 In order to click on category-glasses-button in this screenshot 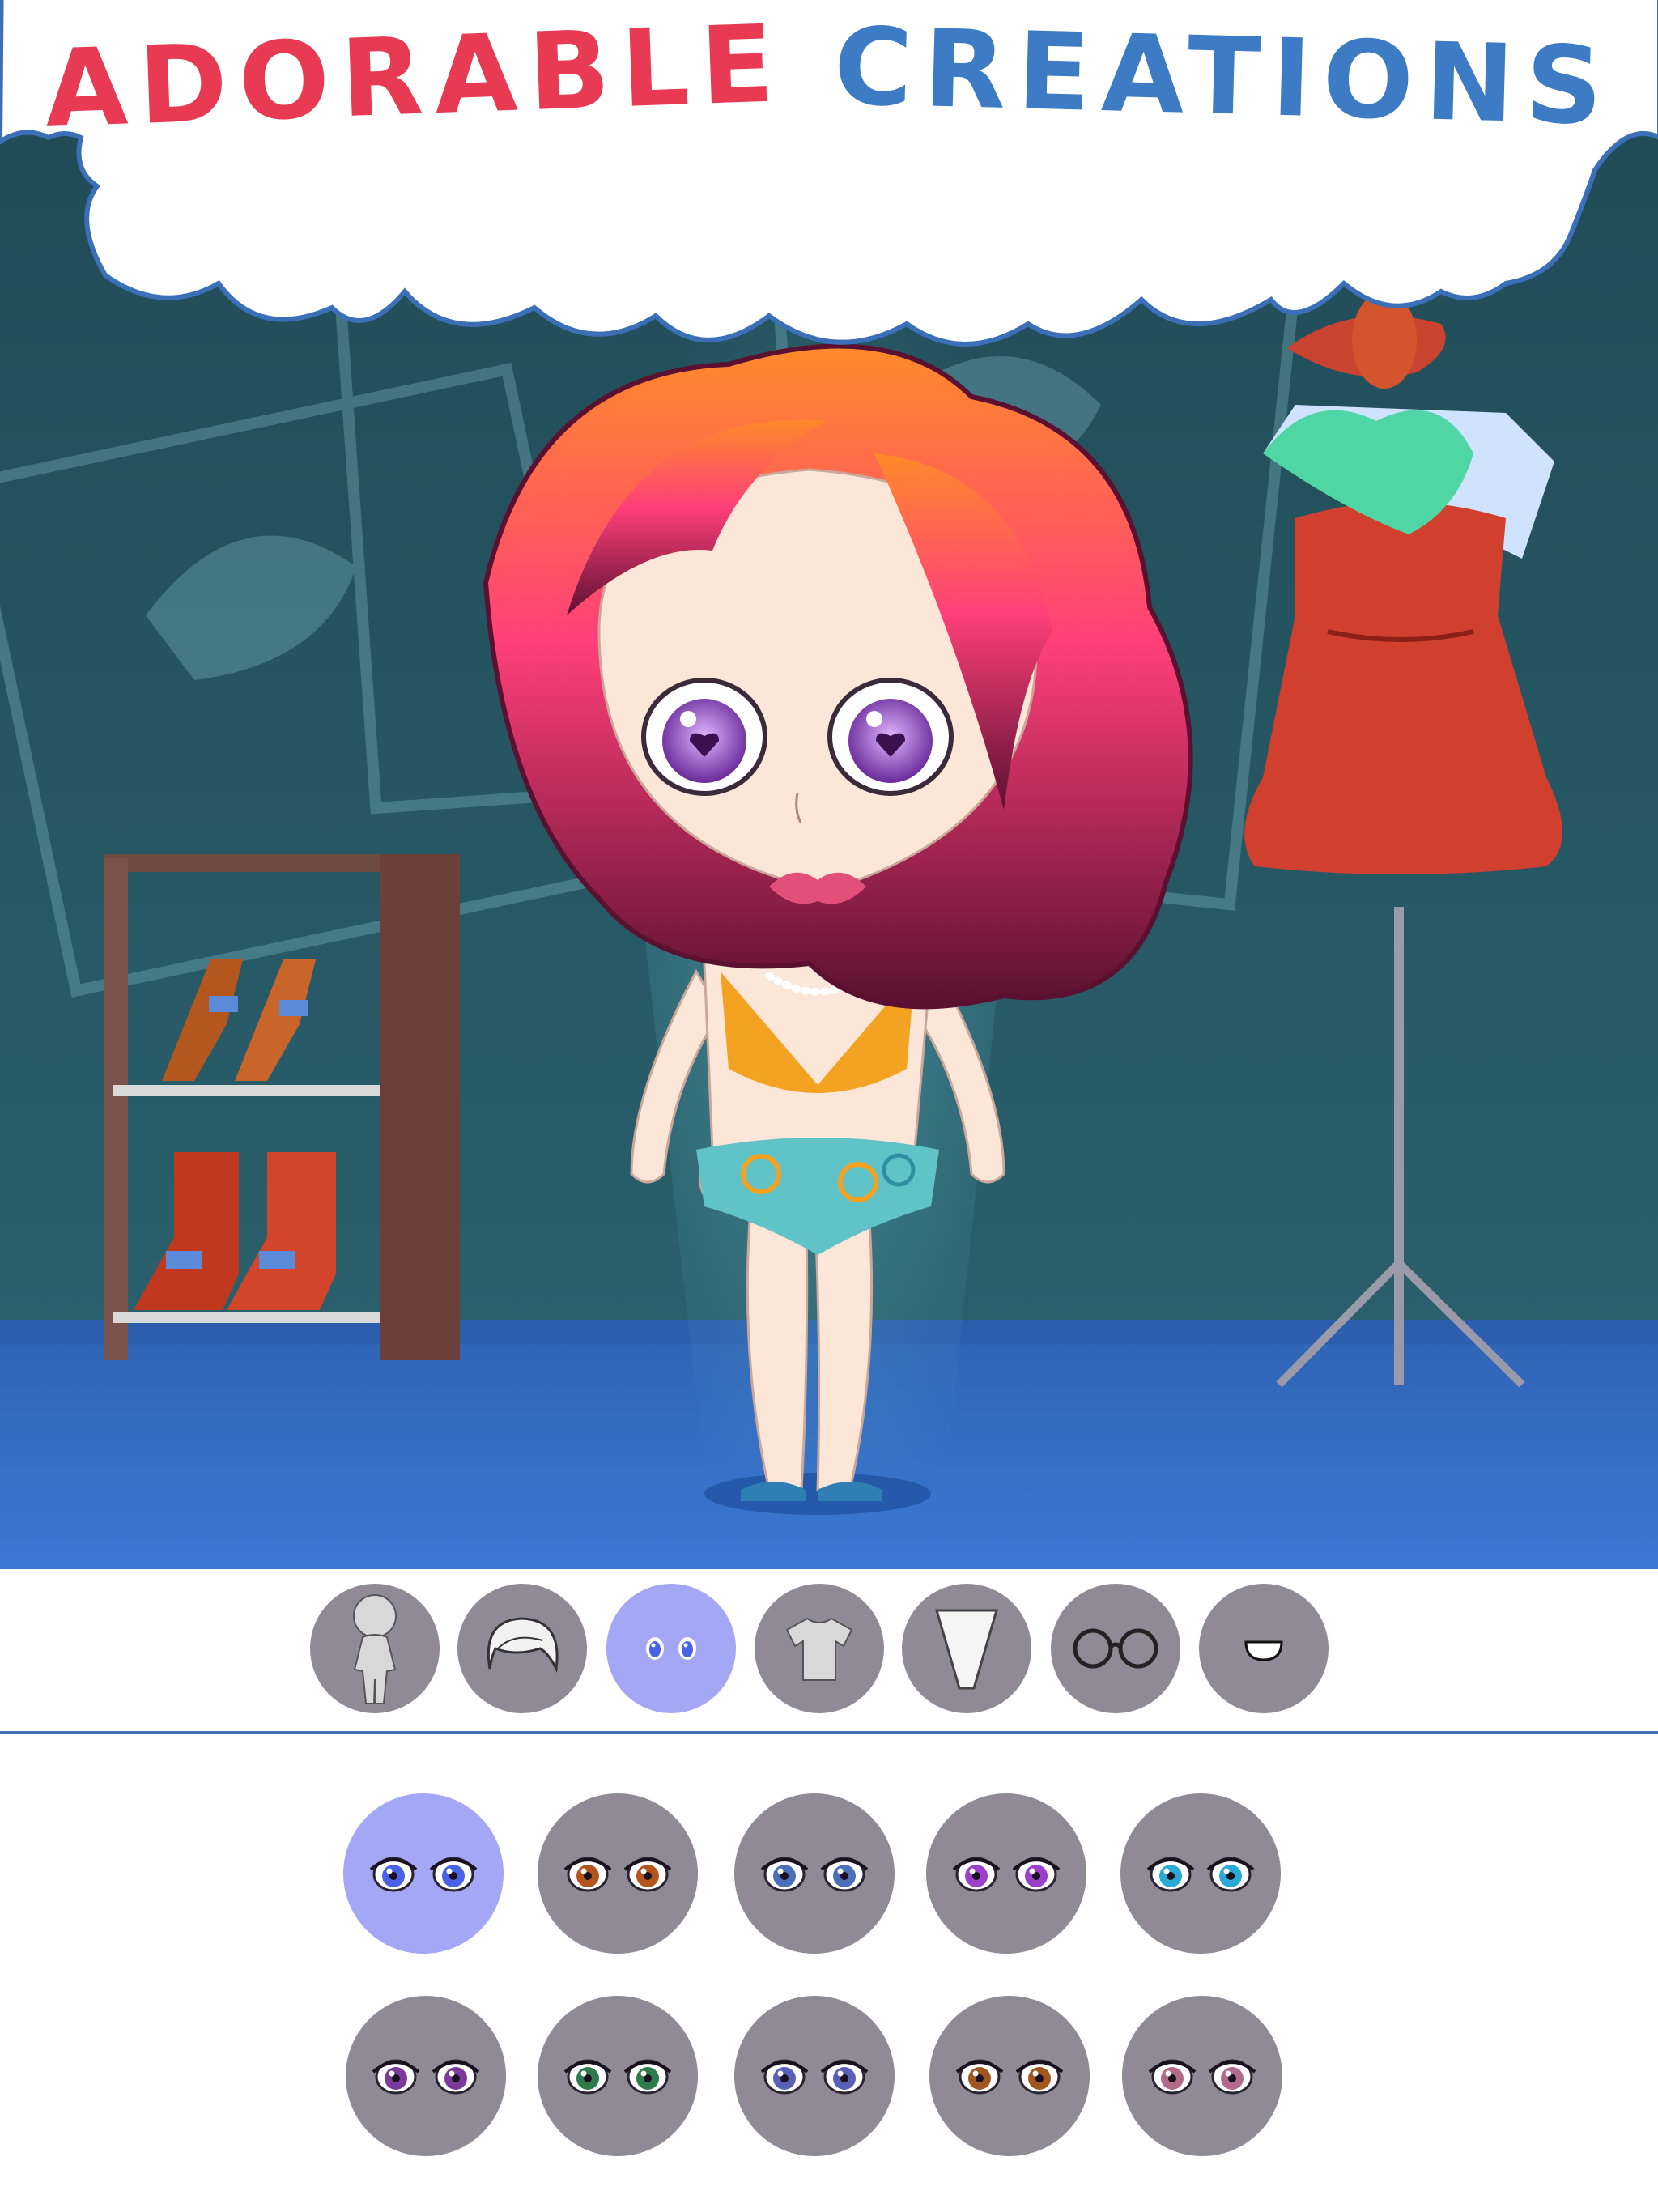, I will do `click(1115, 1649)`.